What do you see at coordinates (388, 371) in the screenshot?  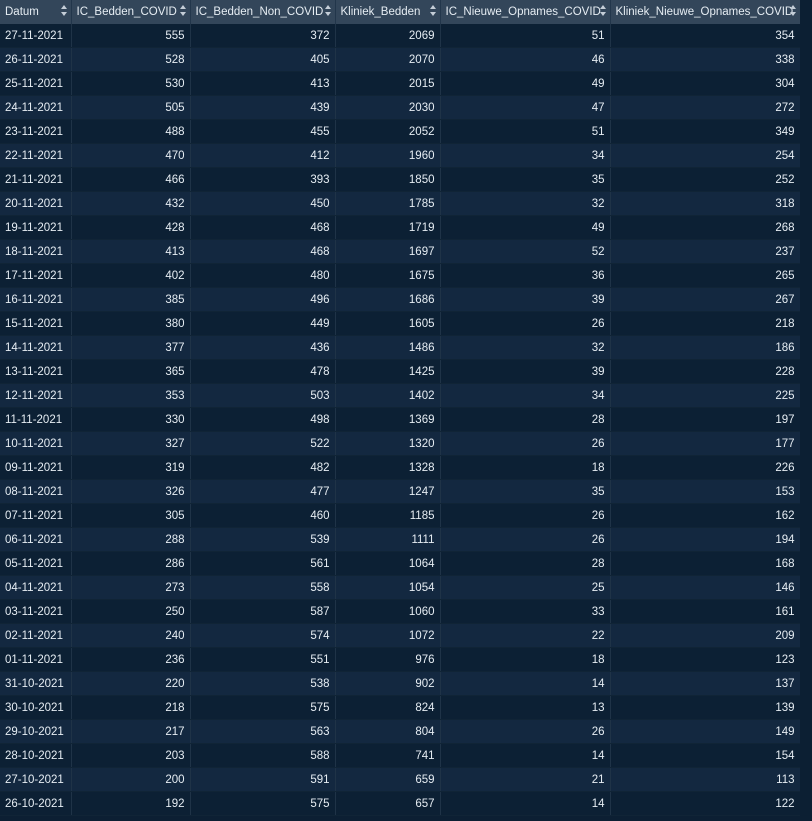 I see `kliniek-bedden-cell: 1425` at bounding box center [388, 371].